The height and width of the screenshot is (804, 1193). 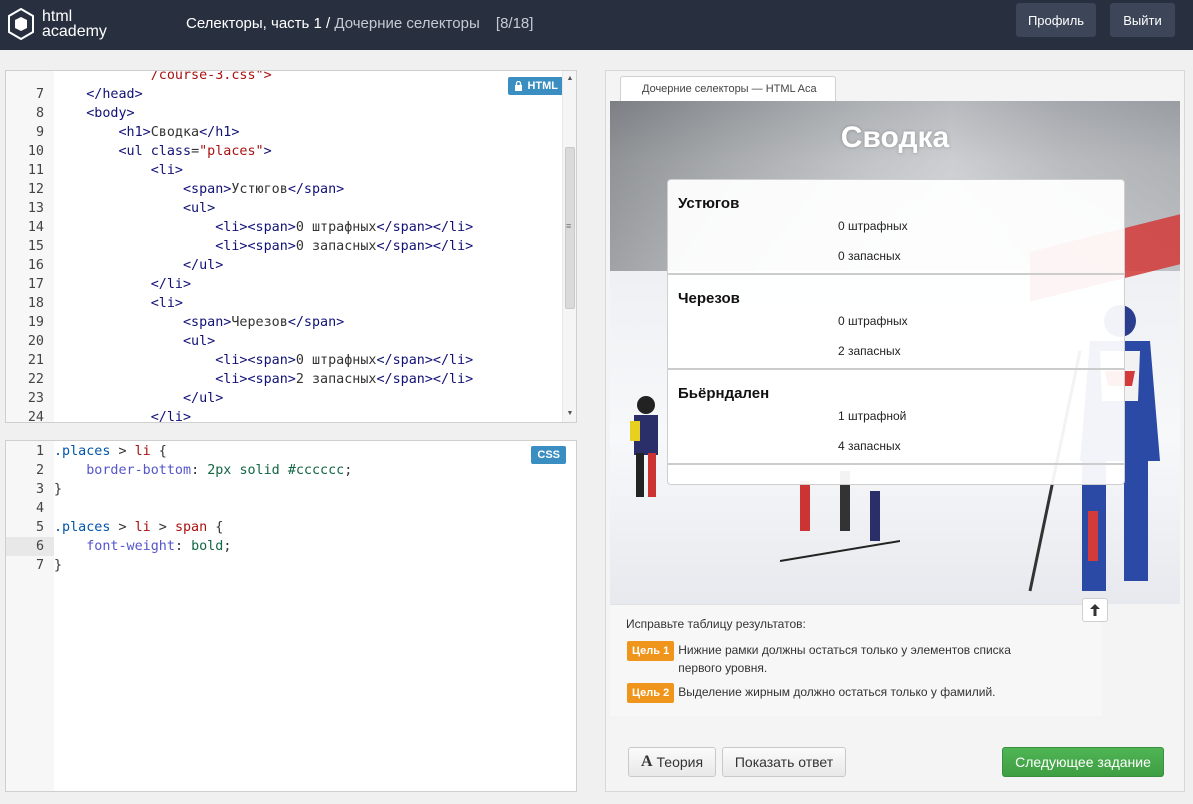 I want to click on code-text: <h1>Сводка</h1>, so click(x=147, y=132).